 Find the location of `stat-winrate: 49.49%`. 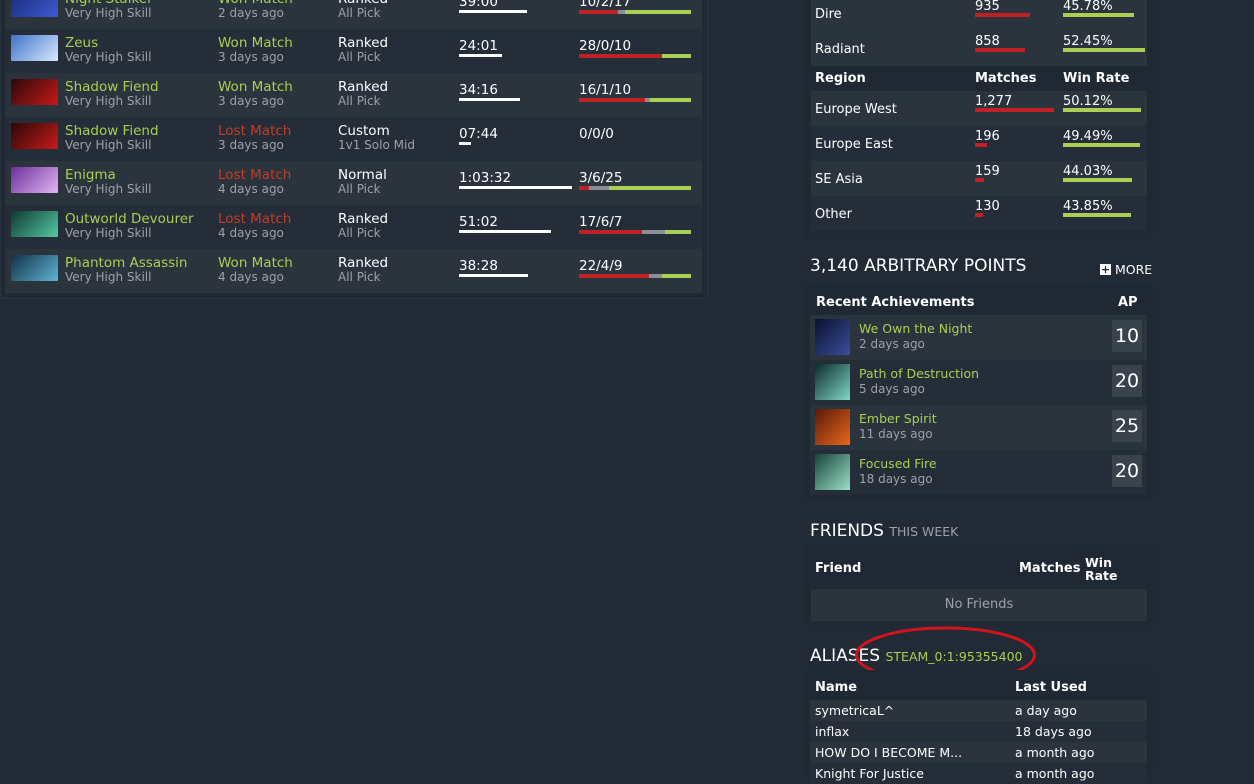

stat-winrate: 49.49% is located at coordinates (1088, 136).